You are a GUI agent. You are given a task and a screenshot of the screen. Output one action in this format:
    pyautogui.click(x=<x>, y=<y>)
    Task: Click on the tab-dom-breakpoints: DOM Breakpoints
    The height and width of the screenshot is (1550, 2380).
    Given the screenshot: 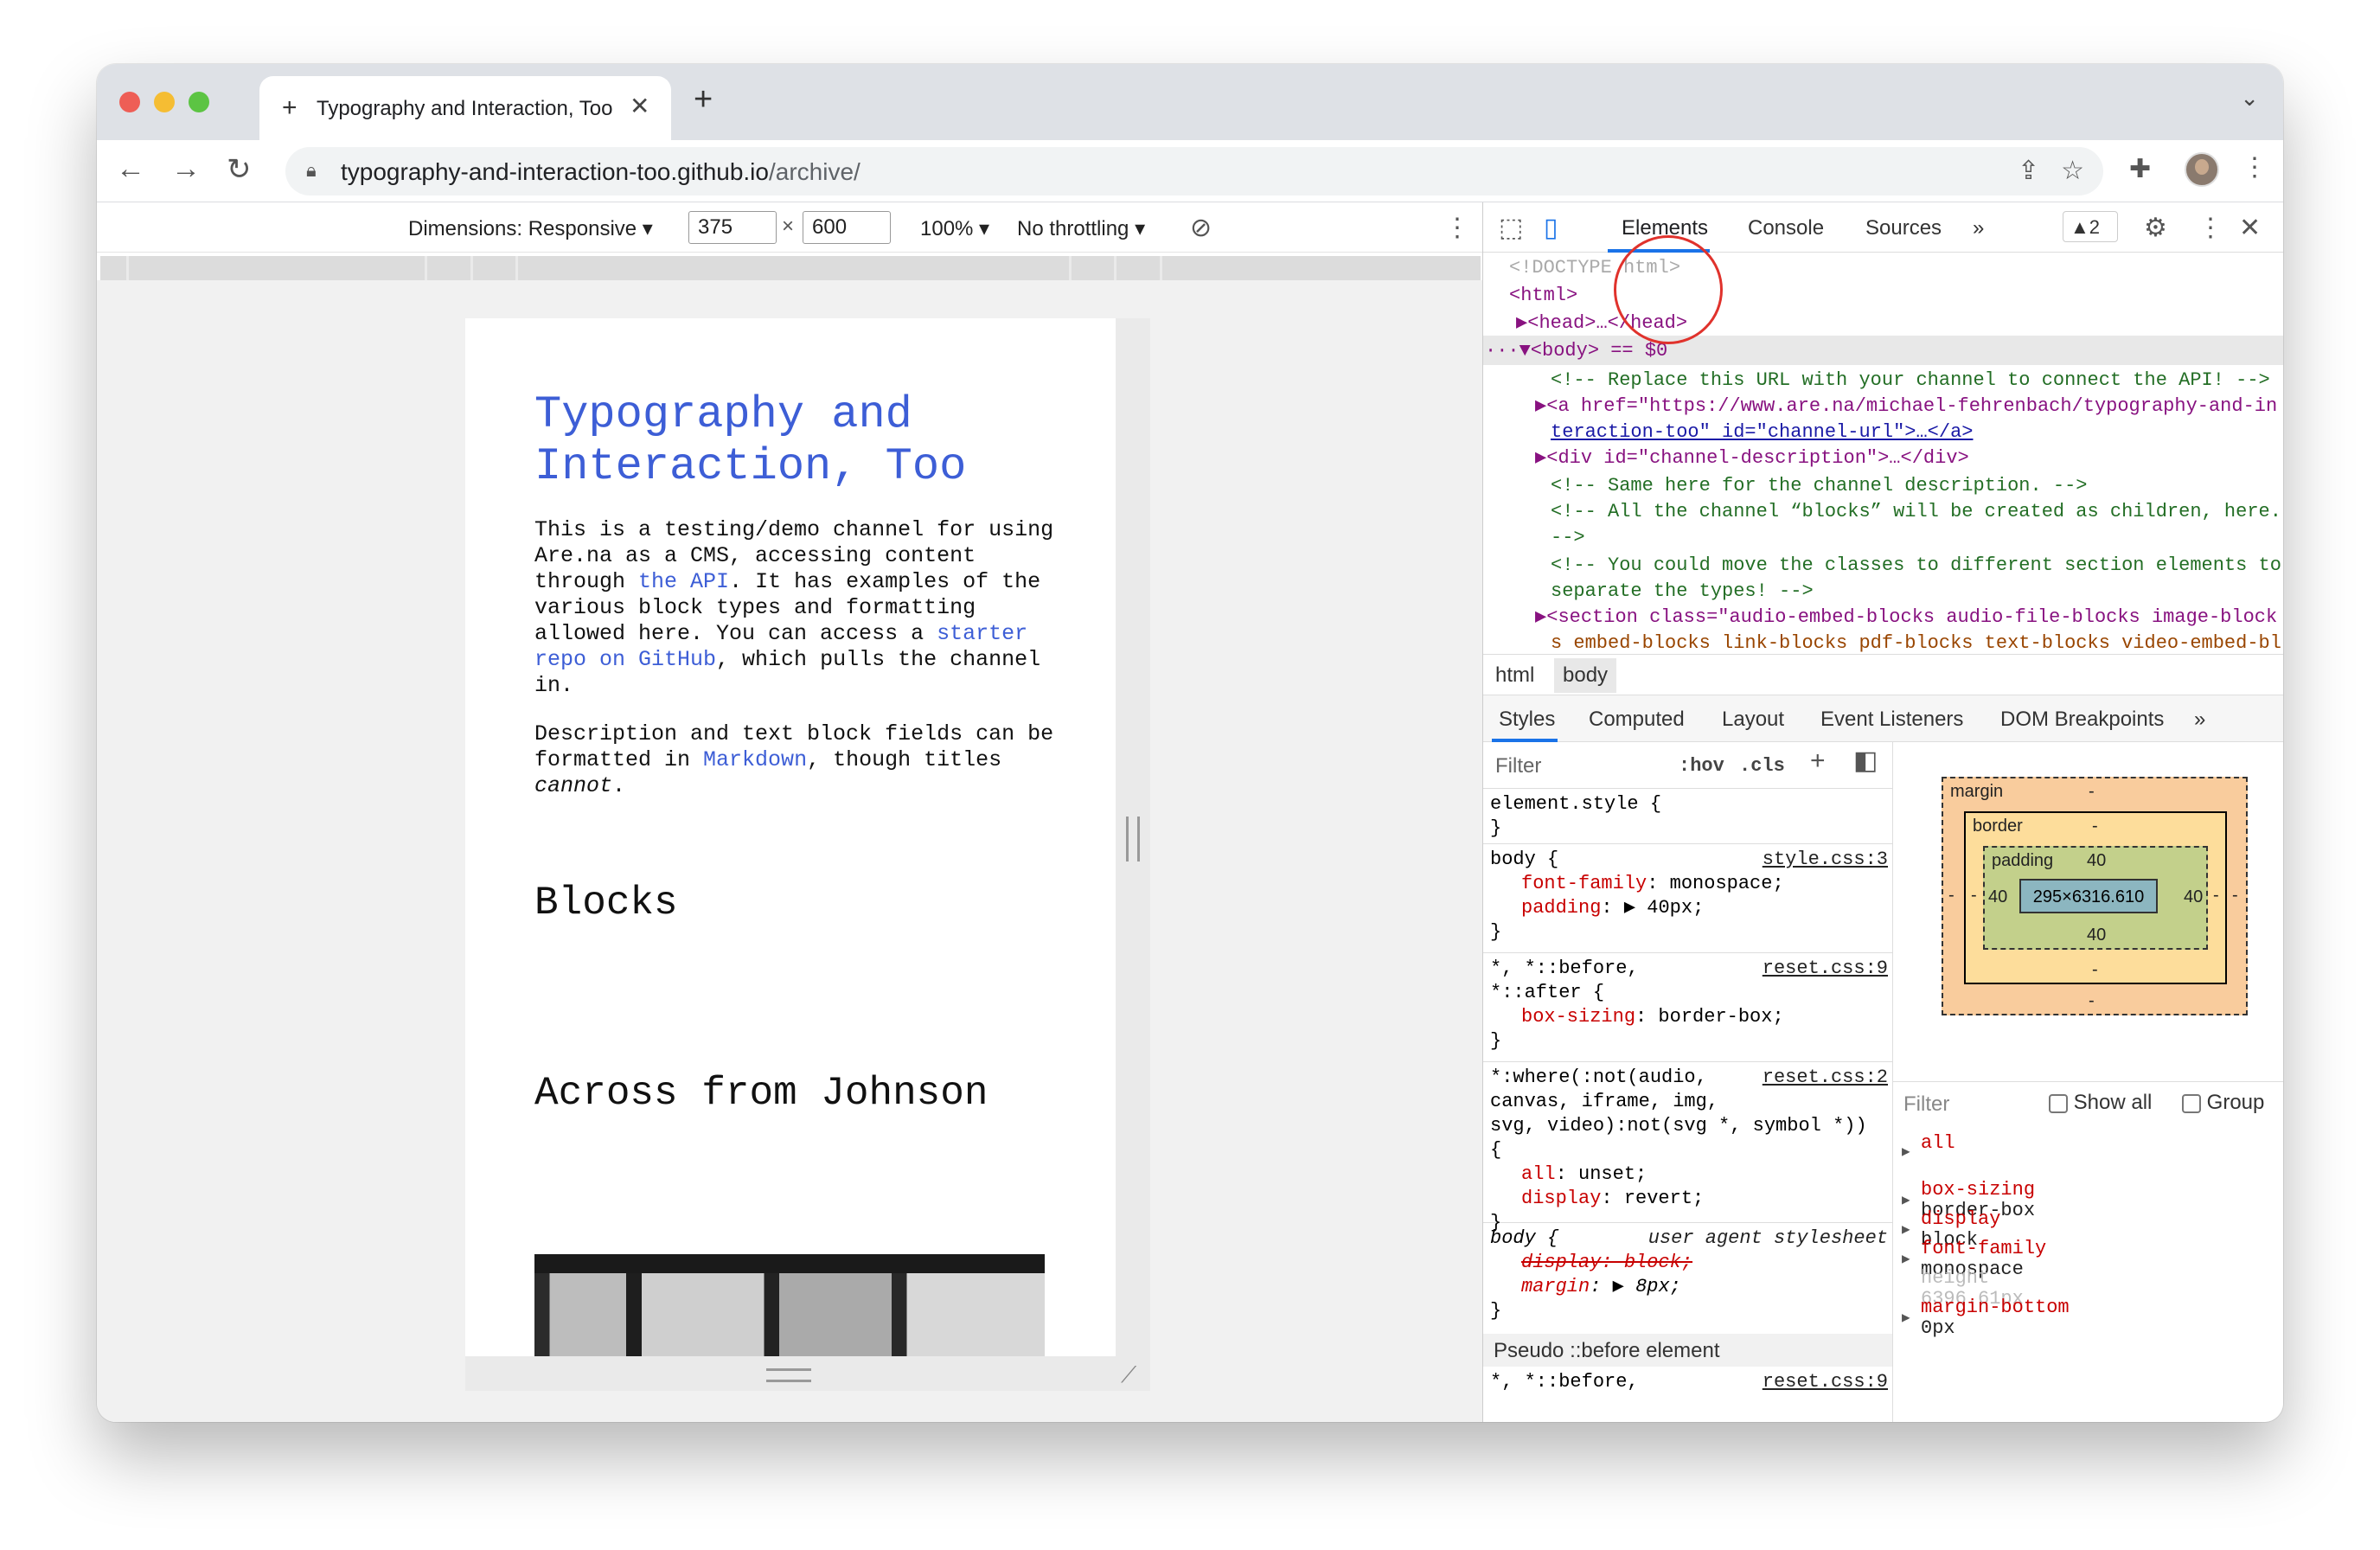 What is the action you would take?
    pyautogui.click(x=2082, y=720)
    